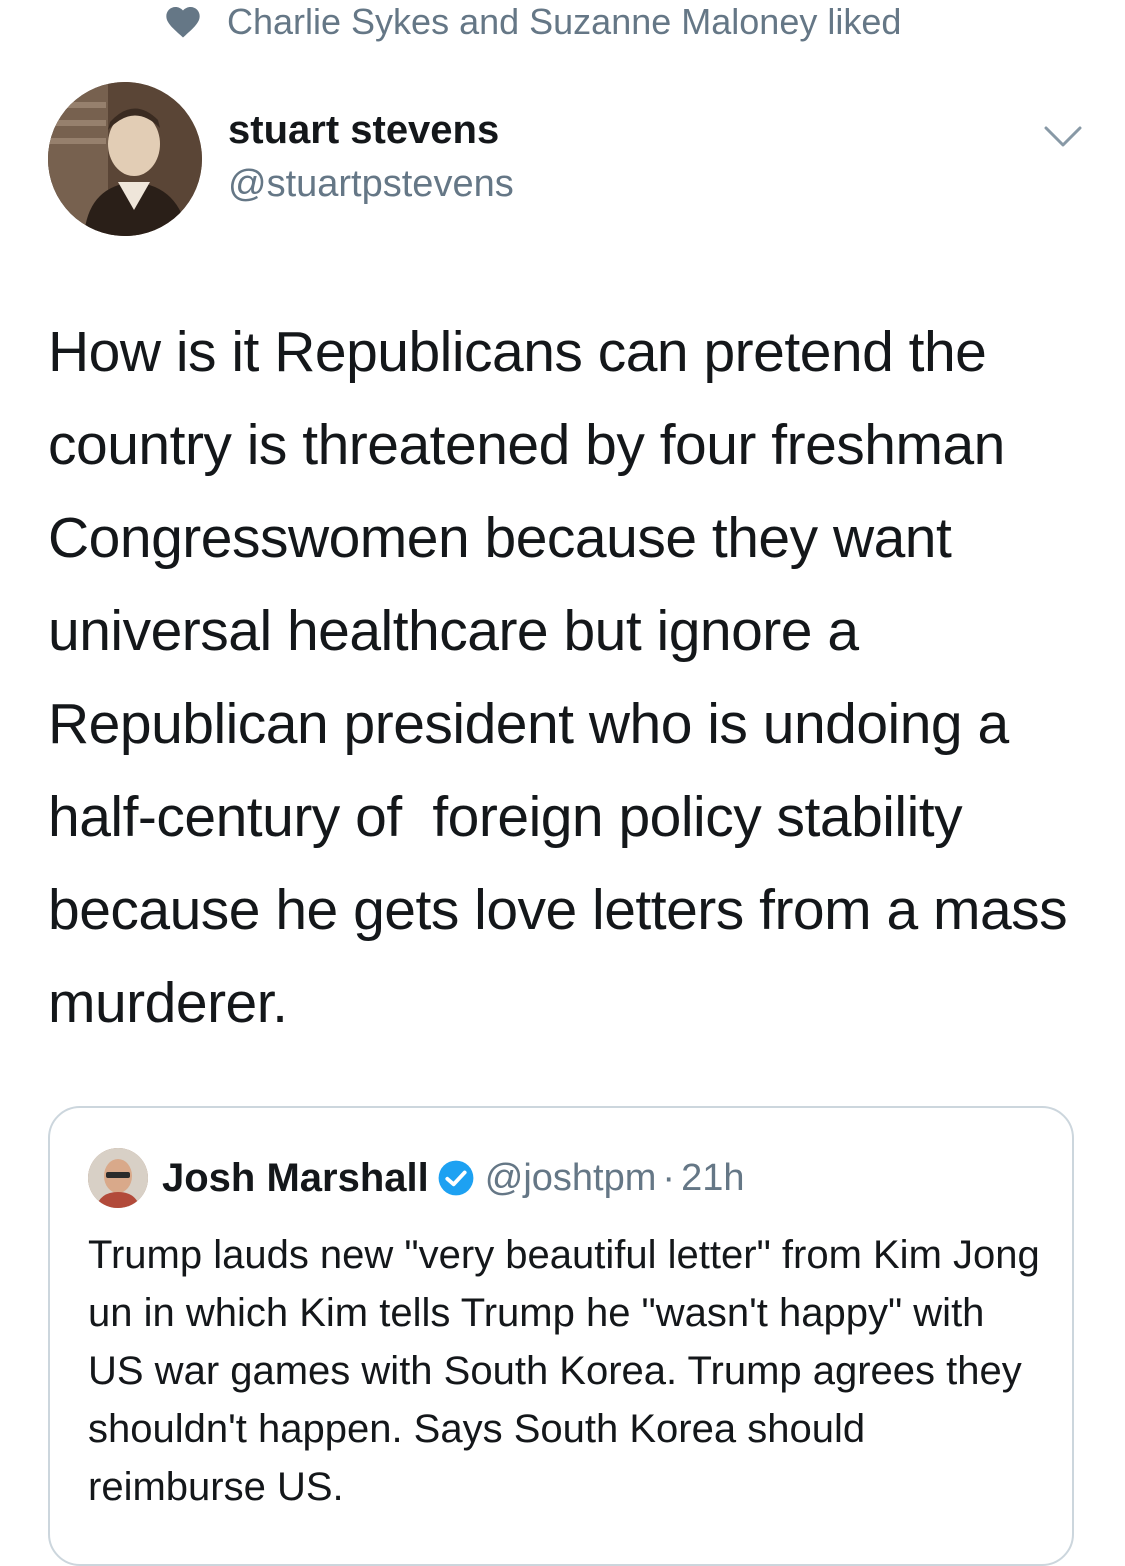 This screenshot has width=1125, height=1566. I want to click on quoted-tweet-time: 21h, so click(713, 1177).